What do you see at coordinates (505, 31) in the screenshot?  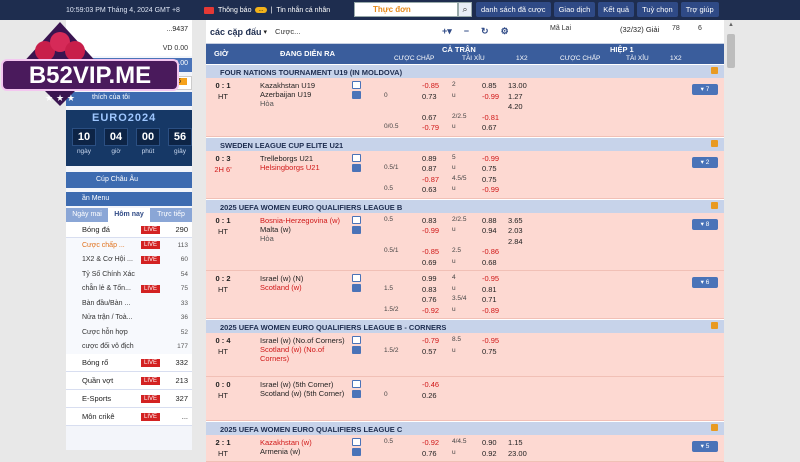 I see `filter-icon: ⚙` at bounding box center [505, 31].